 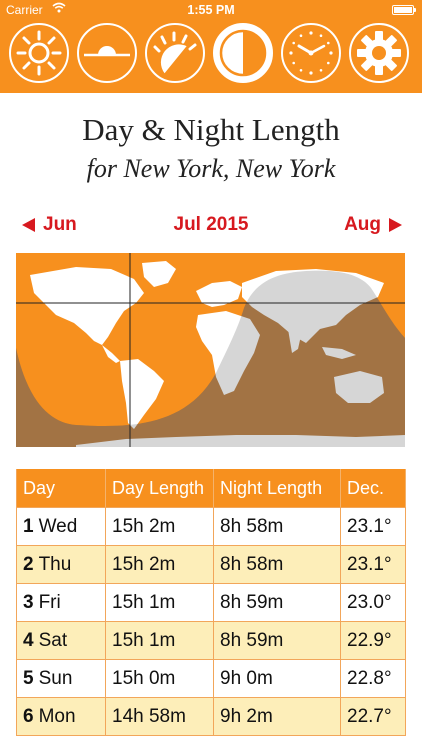 I want to click on day-number: 1, so click(x=28, y=526).